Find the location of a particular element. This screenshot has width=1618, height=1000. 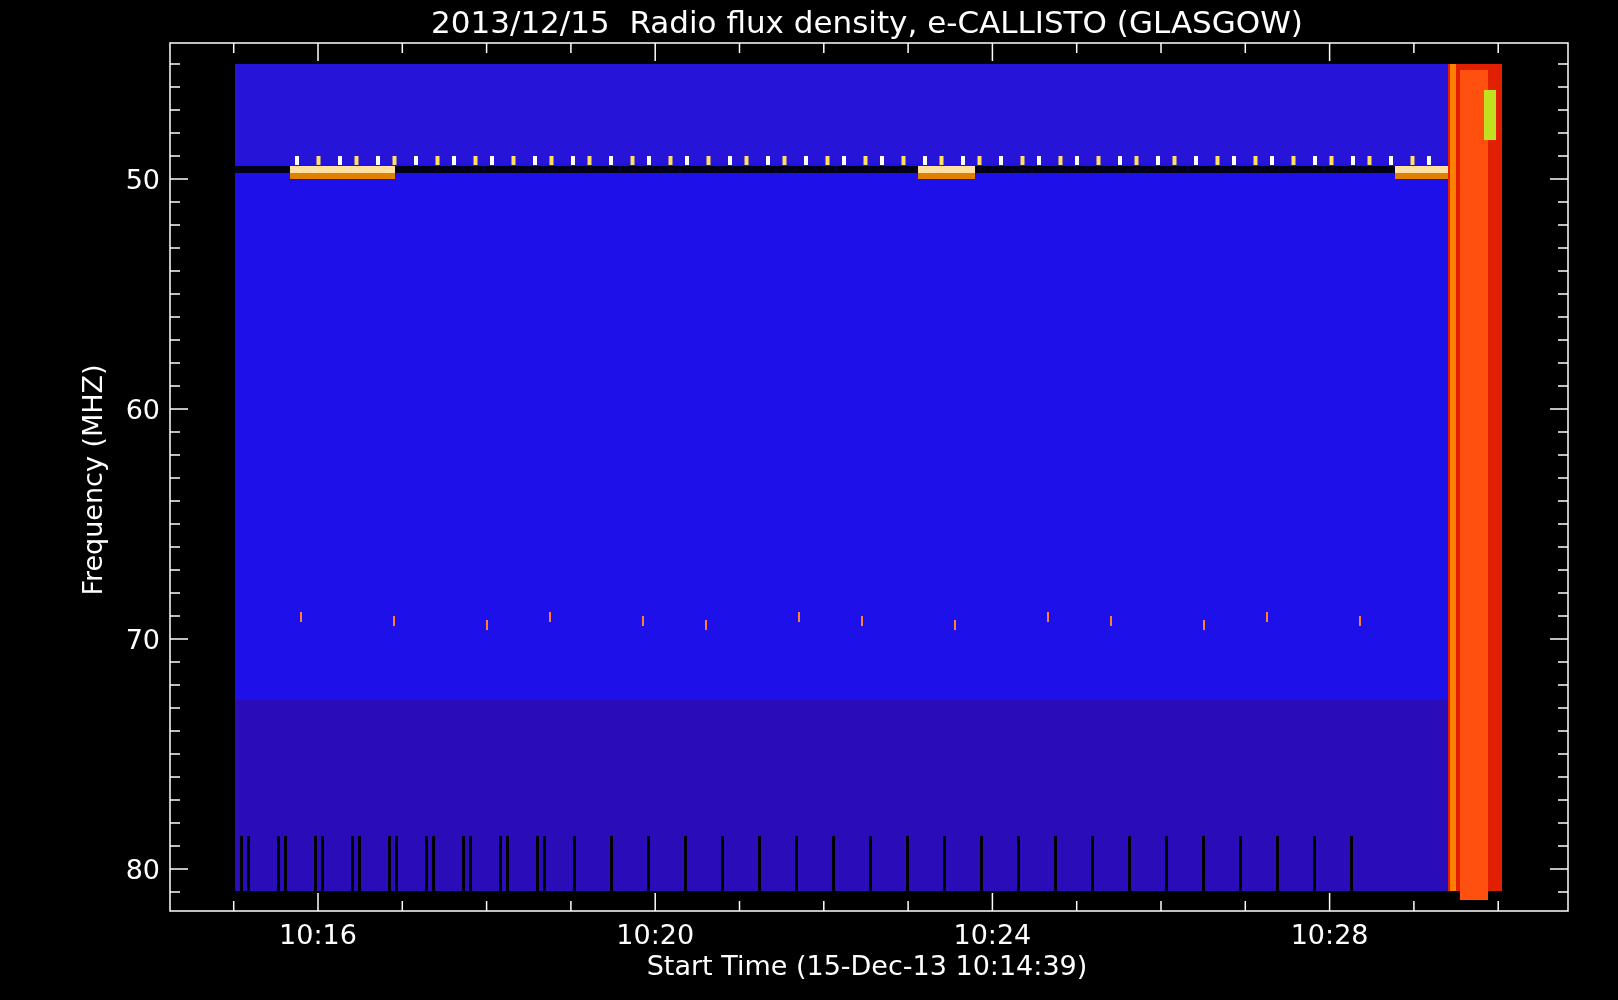

y-tick-label: 60 is located at coordinates (142, 409).